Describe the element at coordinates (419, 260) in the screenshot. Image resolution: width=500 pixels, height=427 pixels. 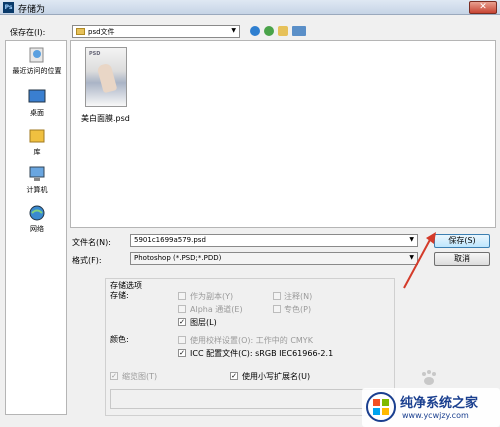
I see `arrow-annotation` at that location.